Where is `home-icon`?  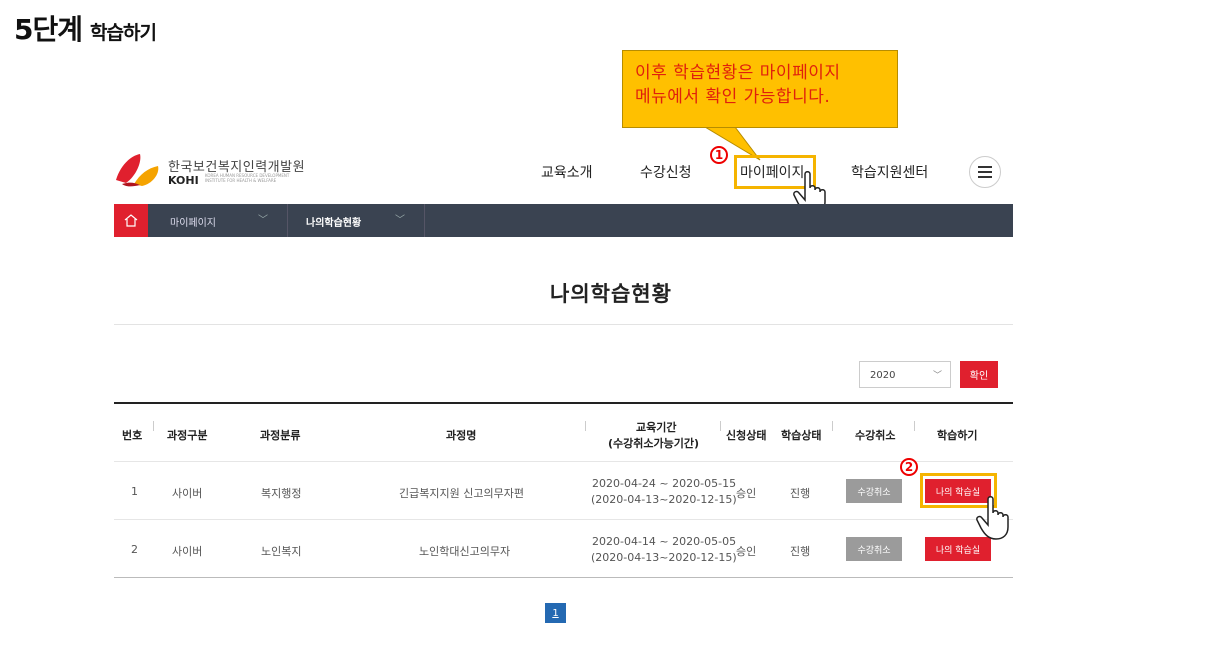
home-icon is located at coordinates (131, 220).